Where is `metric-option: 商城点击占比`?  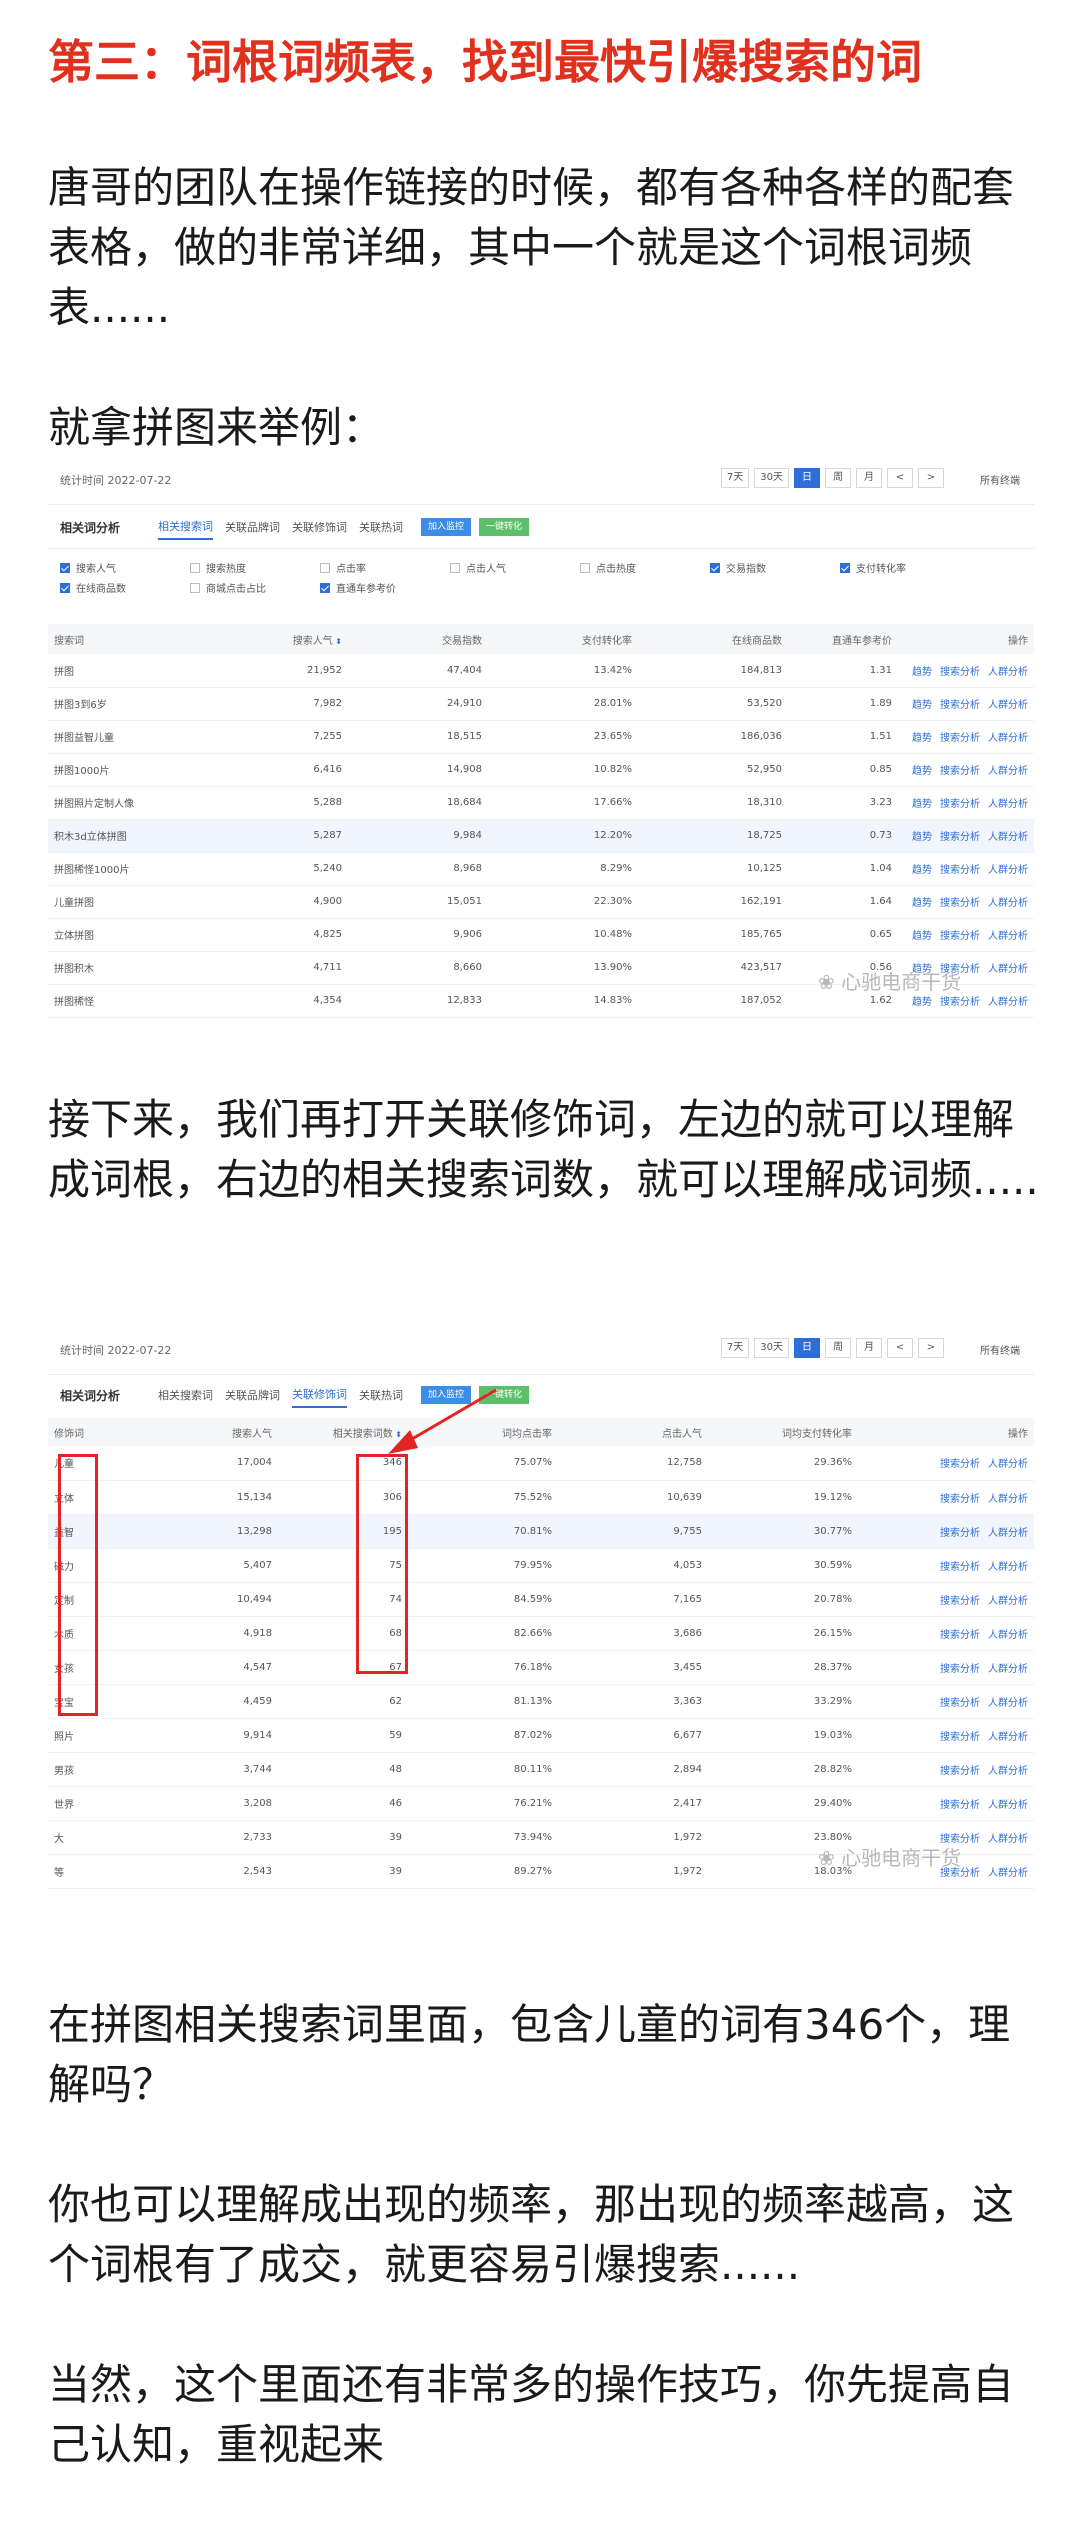 metric-option: 商城点击占比 is located at coordinates (228, 587).